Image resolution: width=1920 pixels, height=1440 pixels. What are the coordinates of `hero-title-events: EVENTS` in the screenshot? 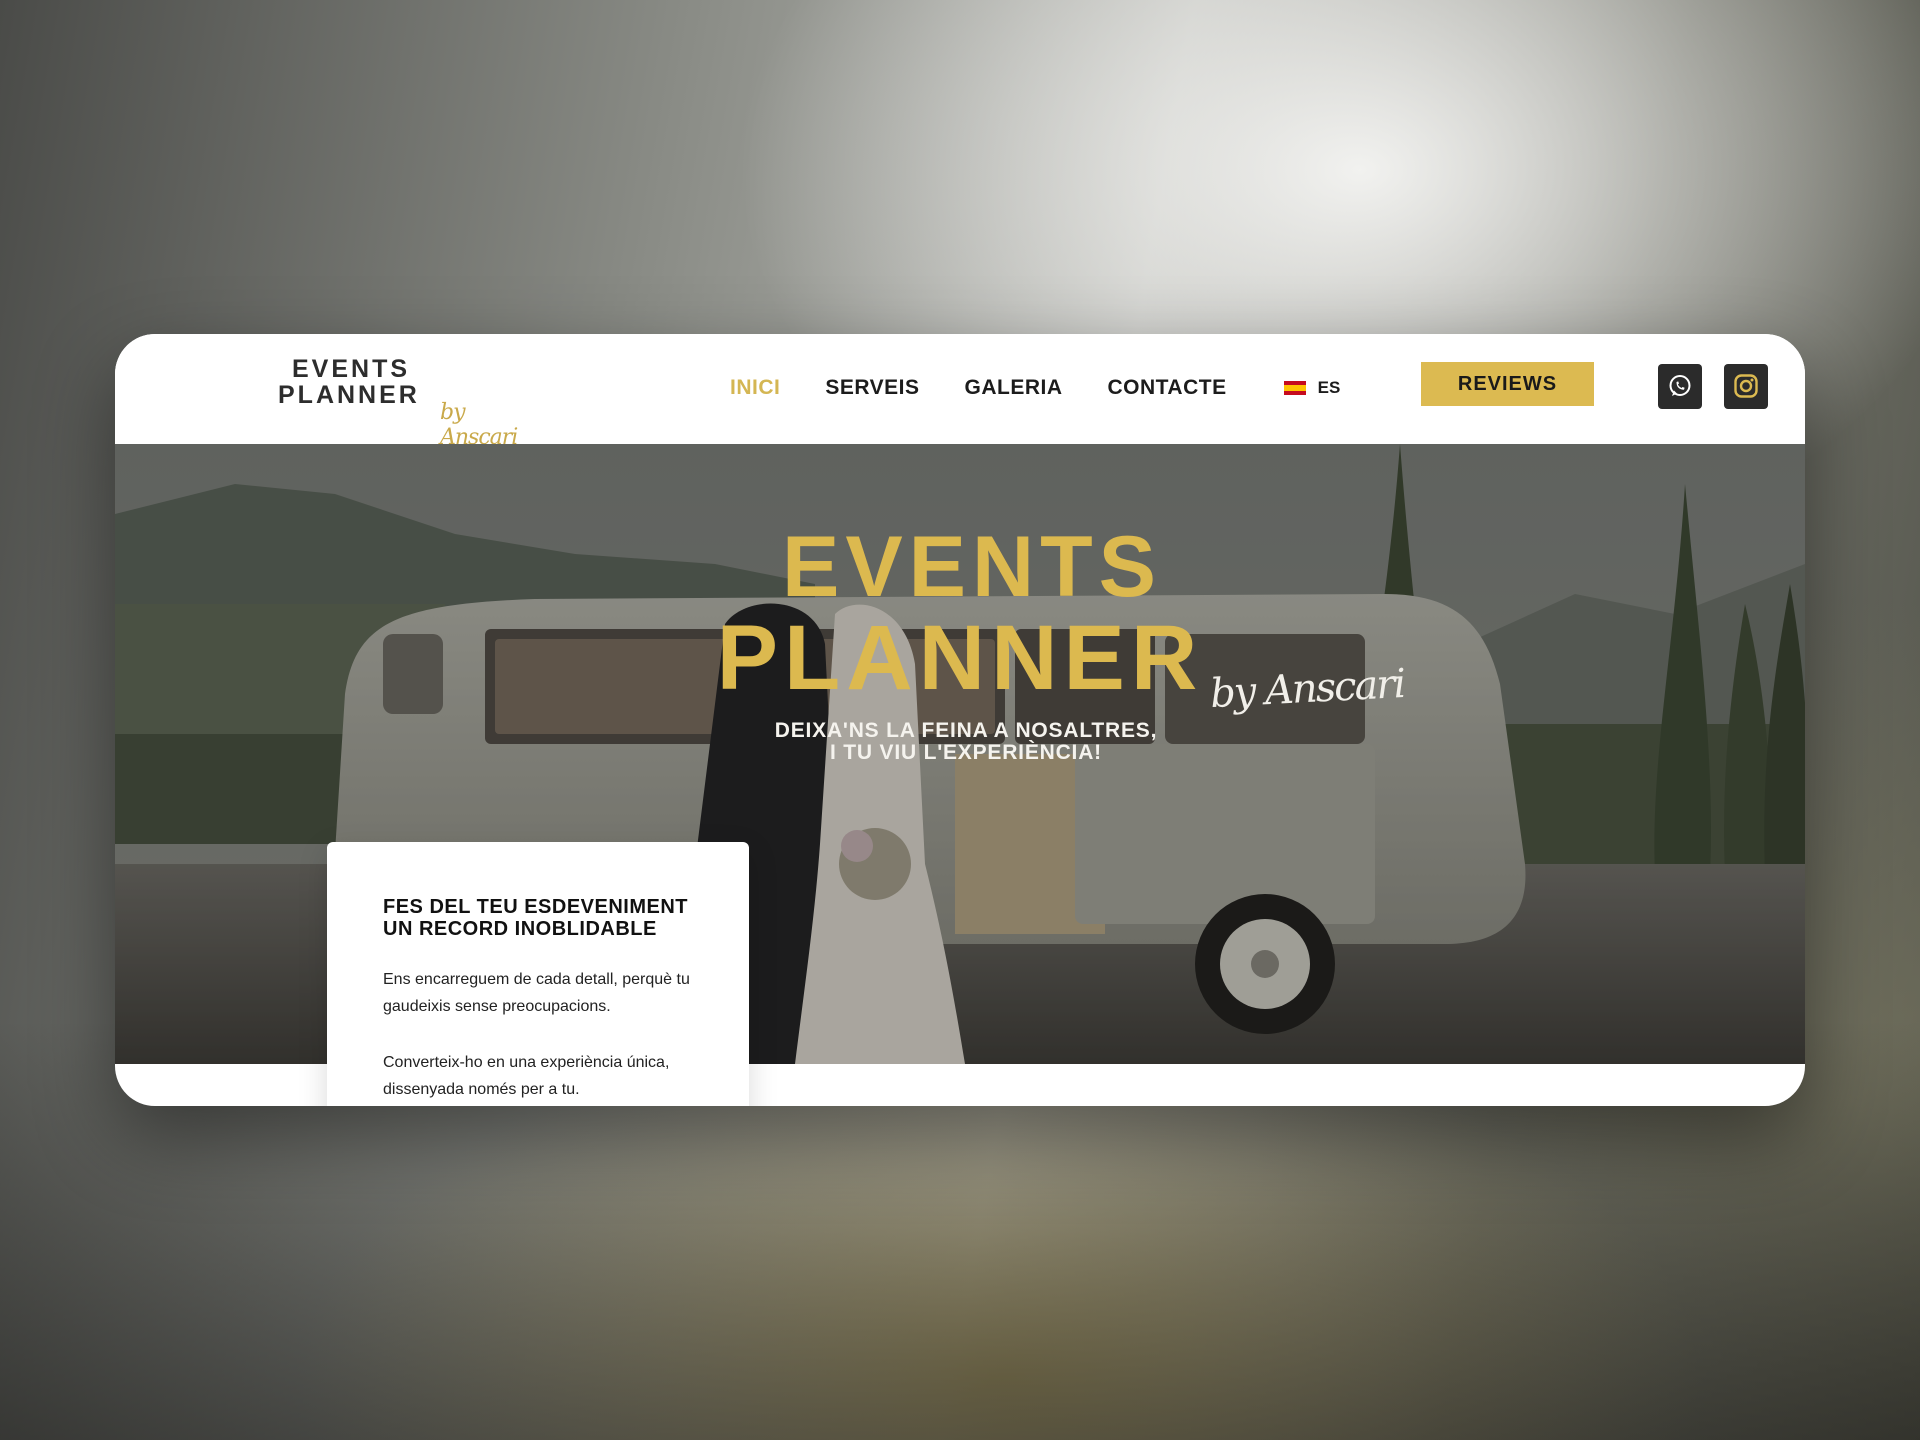 It's located at (972, 567).